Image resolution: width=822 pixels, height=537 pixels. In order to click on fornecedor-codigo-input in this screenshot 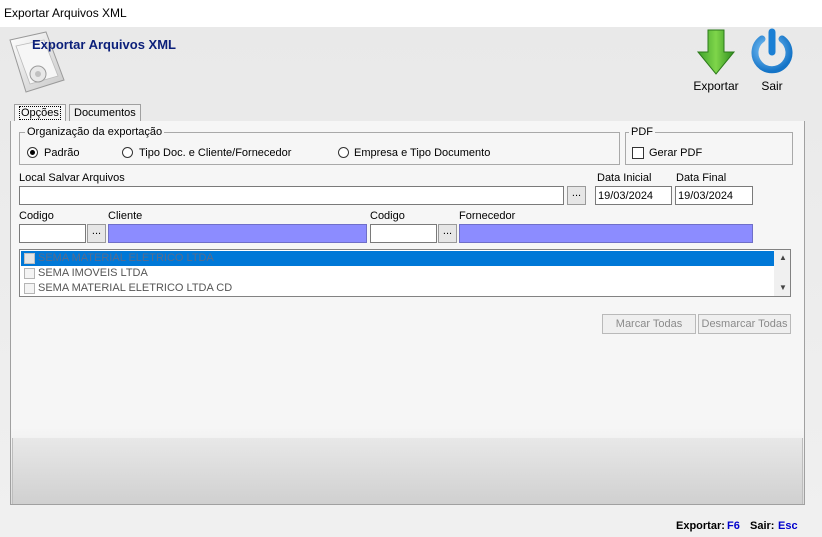, I will do `click(403, 233)`.